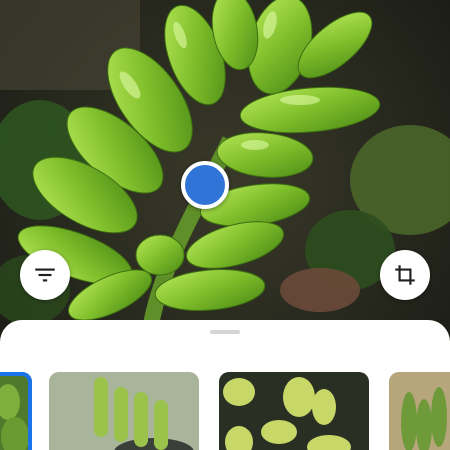 This screenshot has width=450, height=450. Describe the element at coordinates (16, 411) in the screenshot. I see `result-thumbnail-selected` at that location.